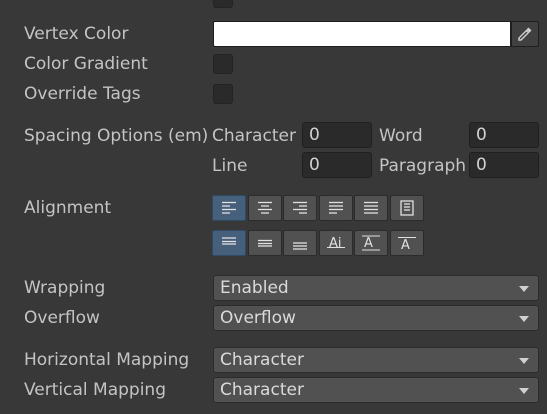 The image size is (547, 414). Describe the element at coordinates (258, 318) in the screenshot. I see `overflow-value: Overflow` at that location.